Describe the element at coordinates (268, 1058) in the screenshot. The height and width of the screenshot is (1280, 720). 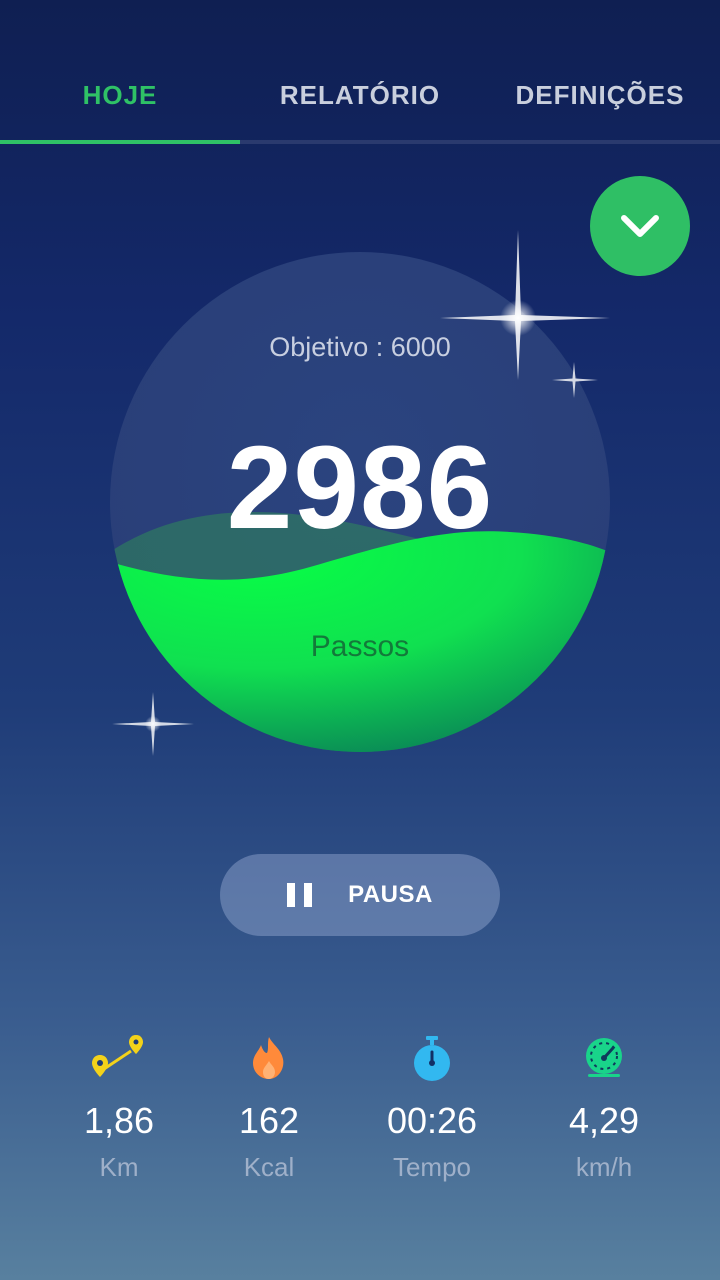
I see `flame-icon` at that location.